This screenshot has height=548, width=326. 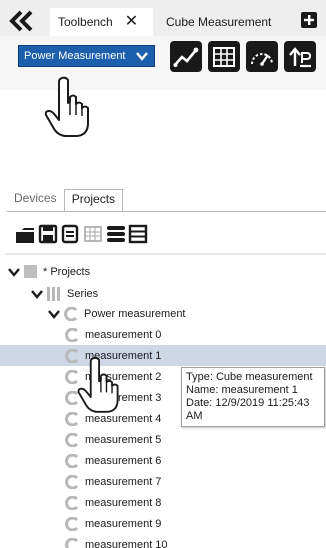 I want to click on list-item: measurement 1, so click(x=163, y=355).